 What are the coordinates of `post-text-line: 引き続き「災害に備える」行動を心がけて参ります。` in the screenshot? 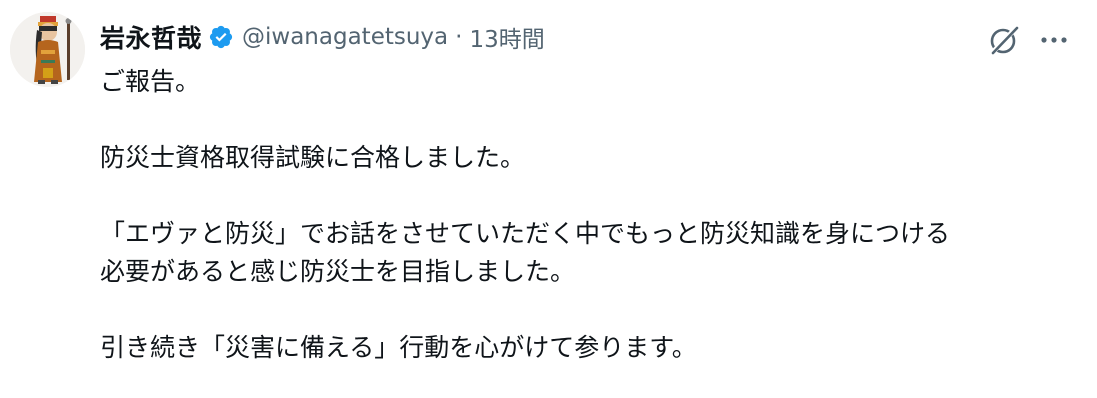 It's located at (398, 347).